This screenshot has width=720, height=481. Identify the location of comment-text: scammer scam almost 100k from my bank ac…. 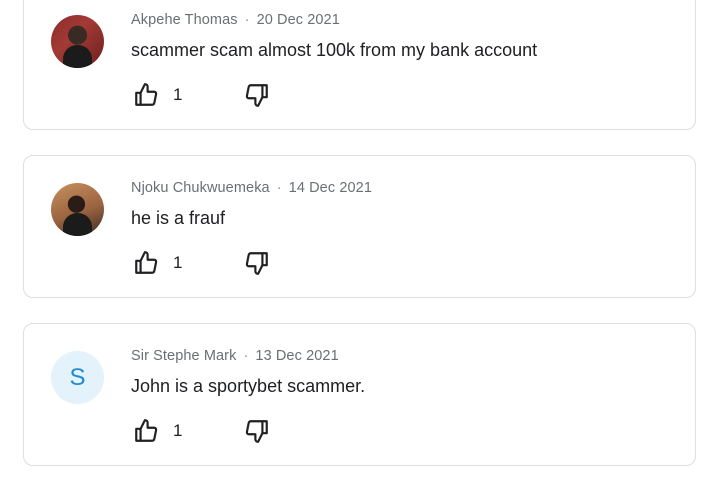
(334, 50).